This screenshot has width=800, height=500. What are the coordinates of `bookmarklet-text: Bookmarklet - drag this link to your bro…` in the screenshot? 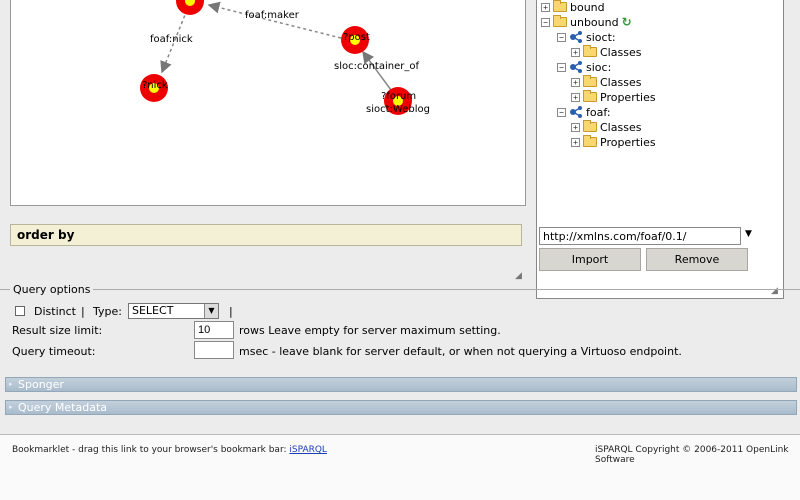 It's located at (169, 450).